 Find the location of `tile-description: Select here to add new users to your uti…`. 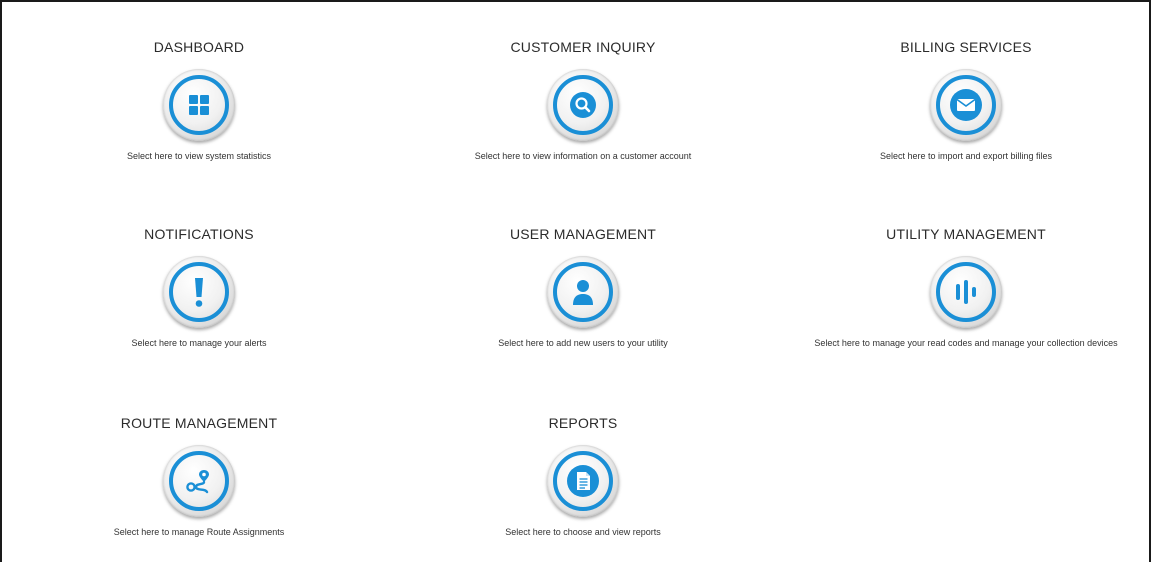

tile-description: Select here to add new users to your uti… is located at coordinates (583, 343).